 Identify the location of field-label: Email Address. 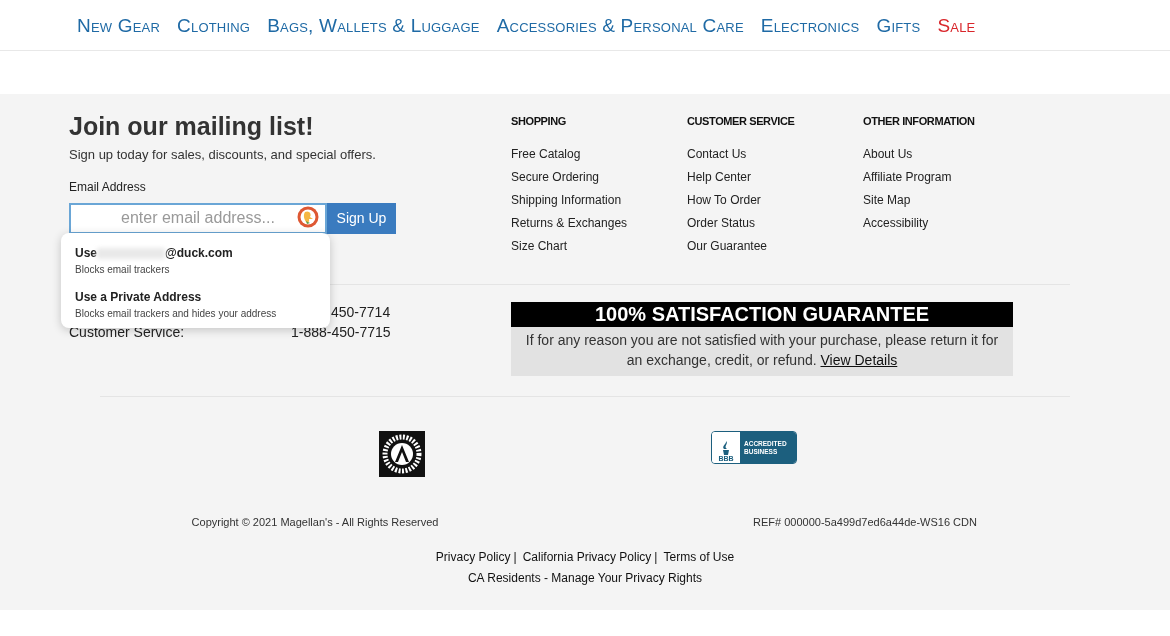
(108, 187).